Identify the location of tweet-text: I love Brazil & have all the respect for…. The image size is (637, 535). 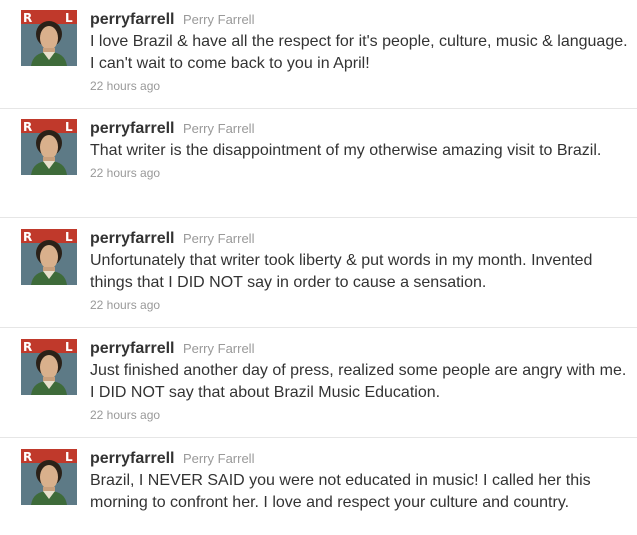
(359, 52).